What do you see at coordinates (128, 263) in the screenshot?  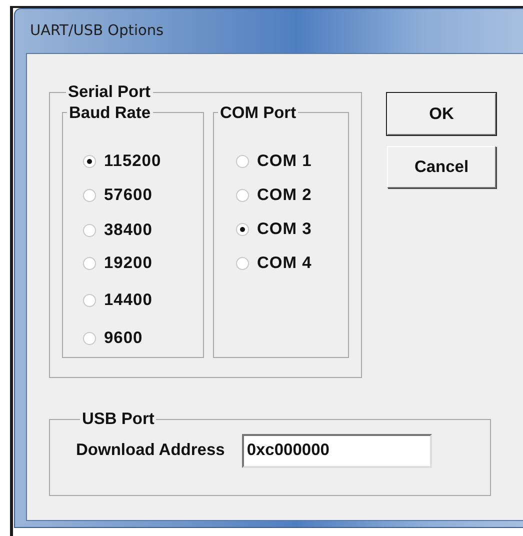 I see `radio-label: 19200` at bounding box center [128, 263].